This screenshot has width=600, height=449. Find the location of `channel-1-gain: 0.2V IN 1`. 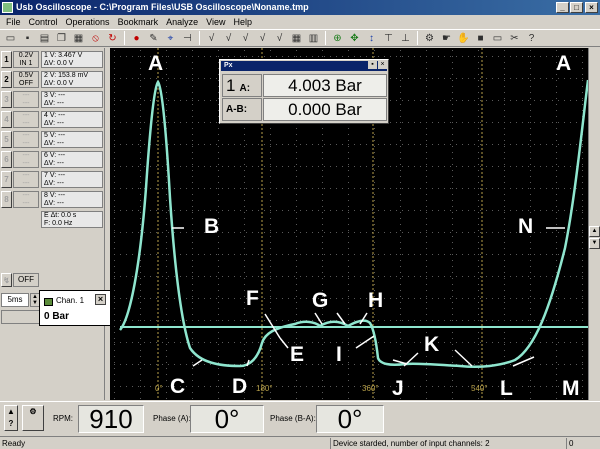

channel-1-gain: 0.2V IN 1 is located at coordinates (26, 59).